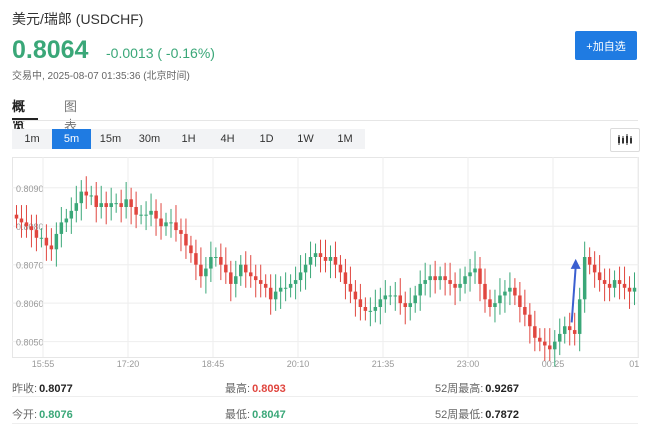 This screenshot has width=650, height=429. What do you see at coordinates (238, 415) in the screenshot?
I see `stat-label: 最低:` at bounding box center [238, 415].